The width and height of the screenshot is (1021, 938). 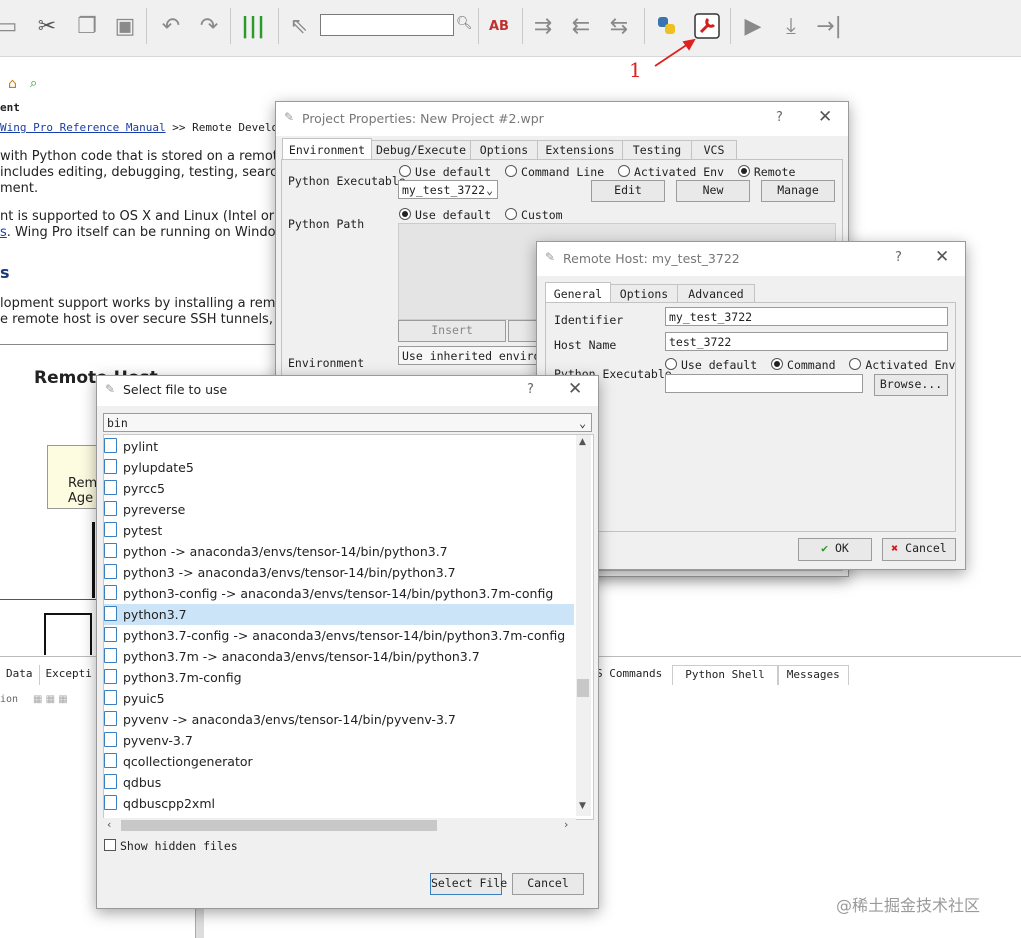 What do you see at coordinates (714, 150) in the screenshot?
I see `tab-vcs: VCS` at bounding box center [714, 150].